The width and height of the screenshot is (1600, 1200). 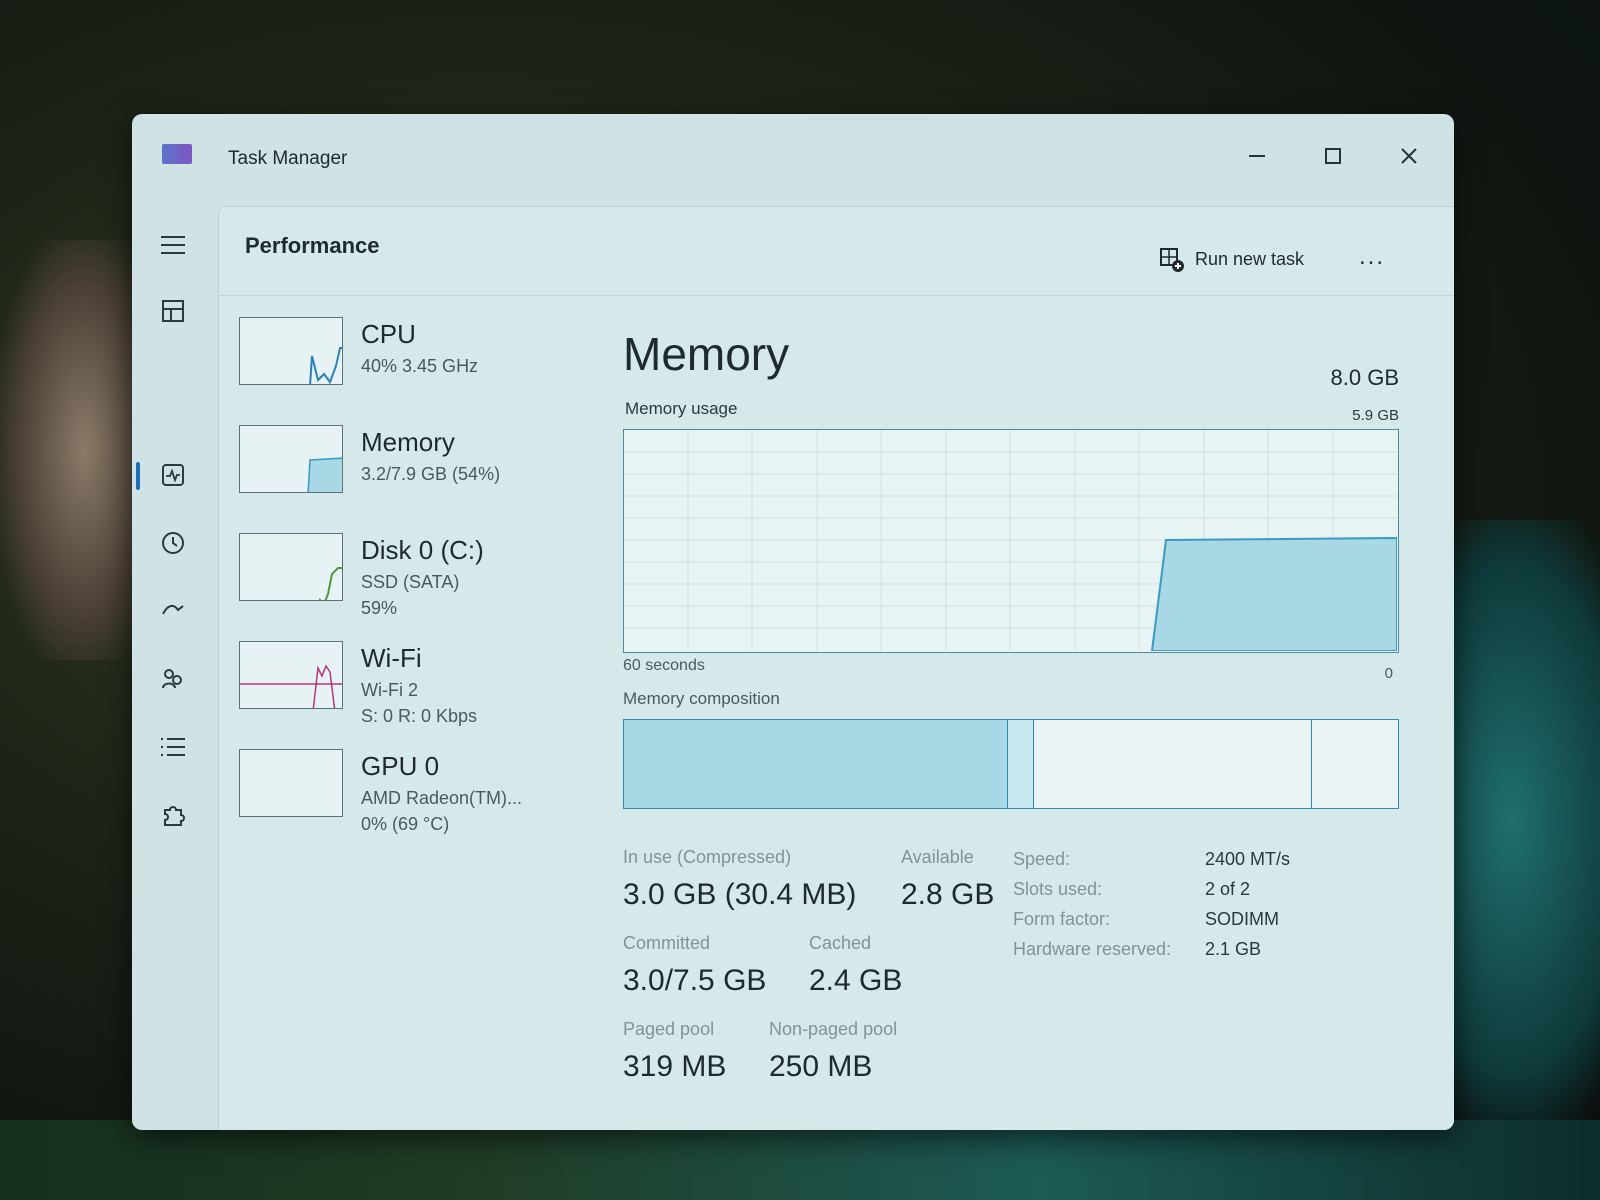 I want to click on perf-item-title: Wi-Fi, so click(x=391, y=658).